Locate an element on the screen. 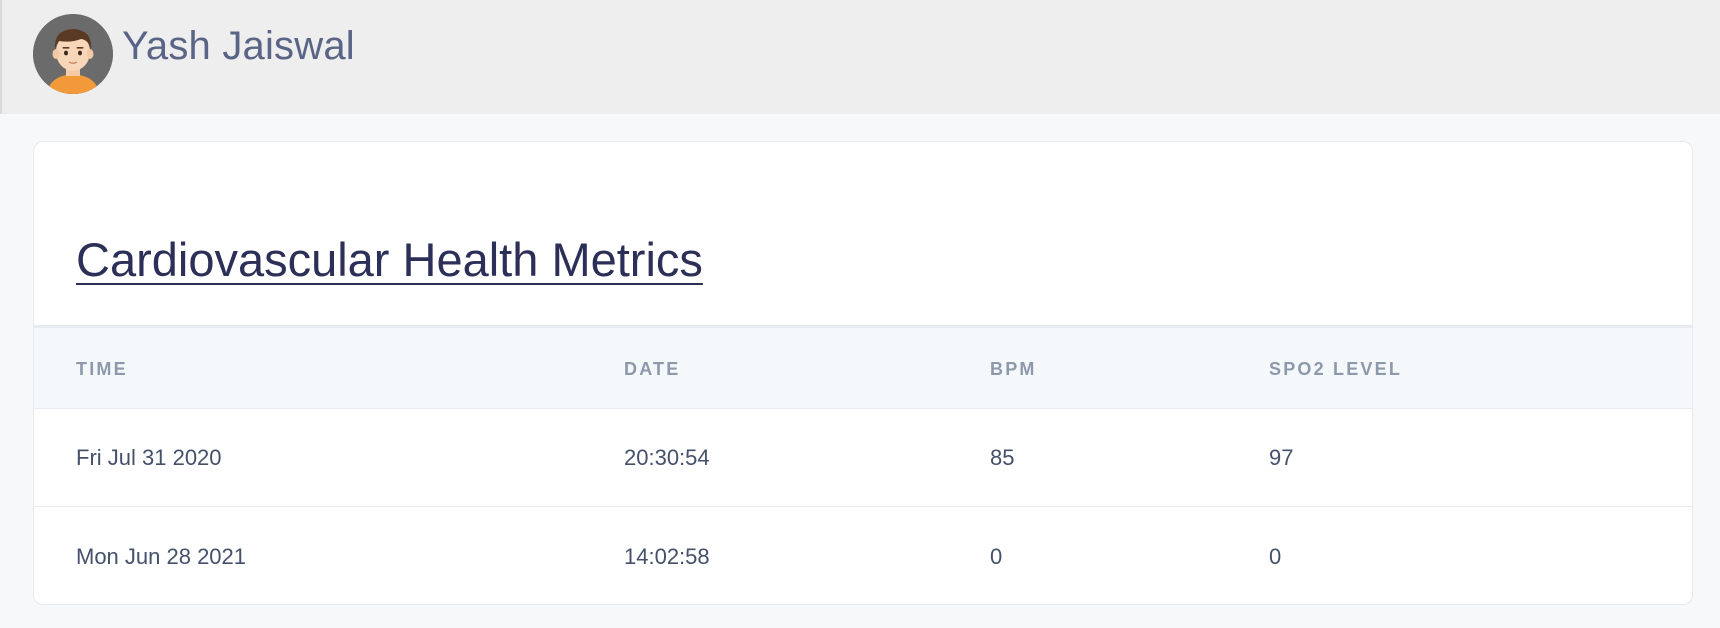 The height and width of the screenshot is (628, 1720). cell-date: 14:02:58 is located at coordinates (667, 556).